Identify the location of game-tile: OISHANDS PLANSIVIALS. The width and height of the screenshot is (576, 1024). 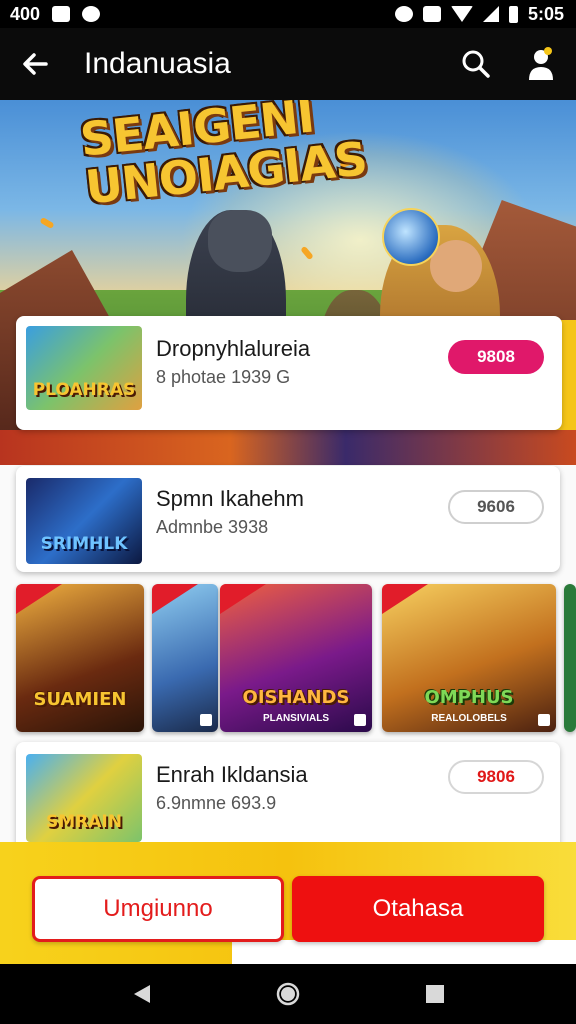
(296, 658).